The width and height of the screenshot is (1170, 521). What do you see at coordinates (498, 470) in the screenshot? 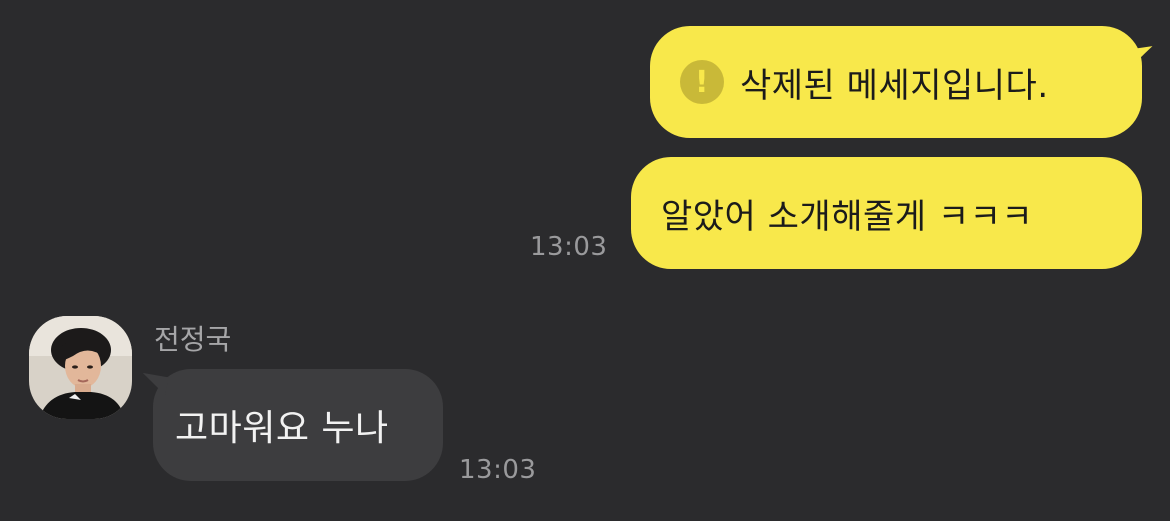
I see `received-timestamp: 13:03` at bounding box center [498, 470].